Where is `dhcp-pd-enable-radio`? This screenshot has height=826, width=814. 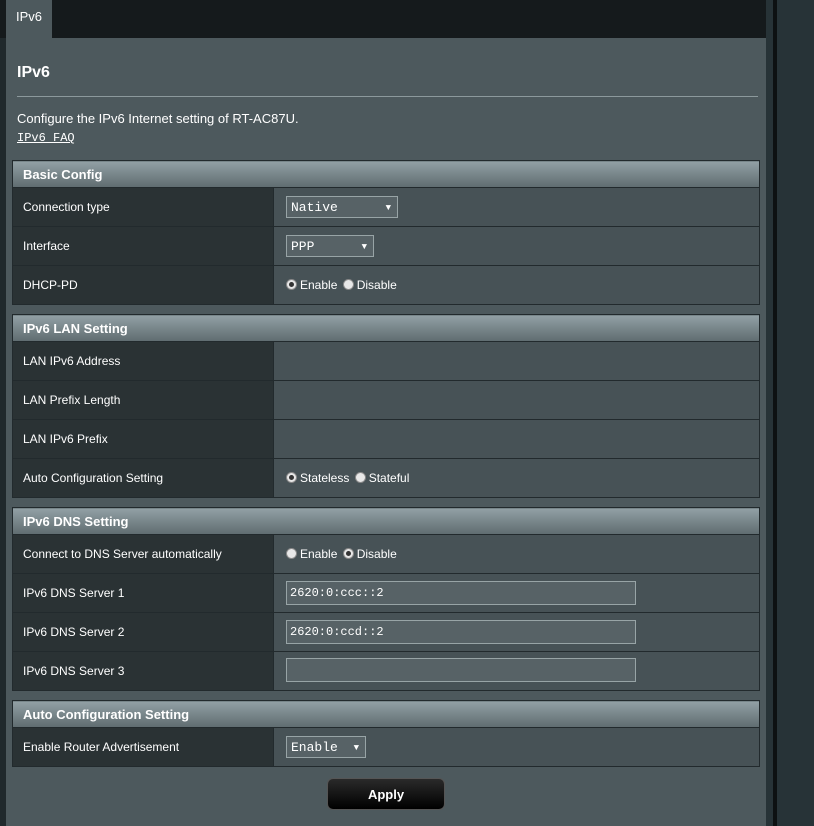
dhcp-pd-enable-radio is located at coordinates (291, 284).